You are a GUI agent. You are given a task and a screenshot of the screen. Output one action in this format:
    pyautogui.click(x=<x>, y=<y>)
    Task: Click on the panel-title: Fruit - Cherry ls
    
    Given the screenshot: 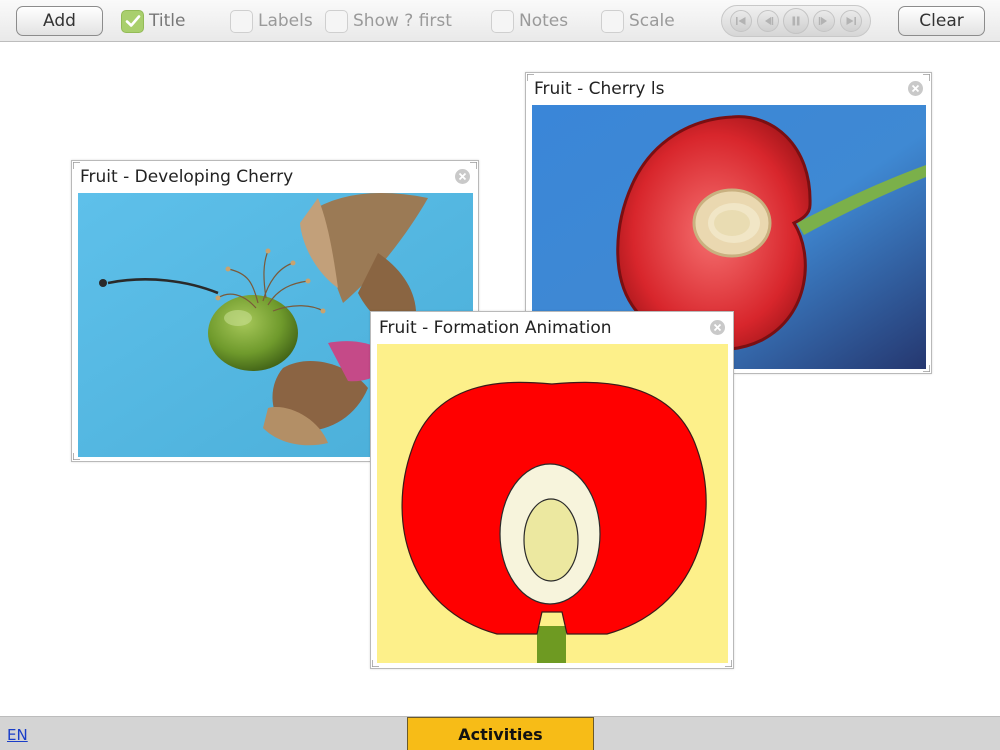 What is the action you would take?
    pyautogui.click(x=599, y=89)
    